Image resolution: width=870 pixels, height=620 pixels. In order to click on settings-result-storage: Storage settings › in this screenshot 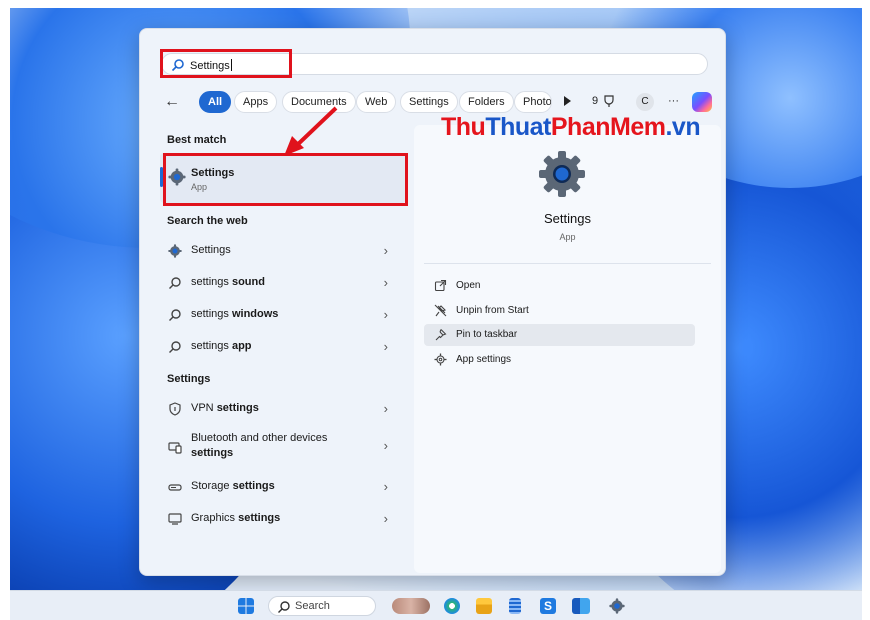, I will do `click(283, 487)`.